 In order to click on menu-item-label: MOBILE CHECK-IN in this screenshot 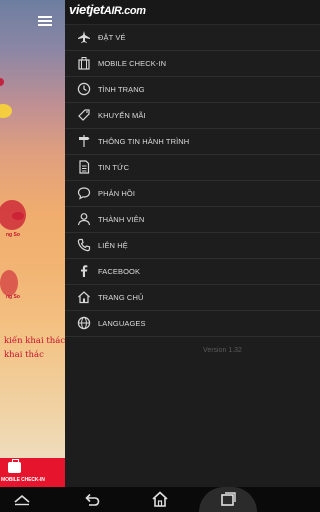, I will do `click(132, 63)`.